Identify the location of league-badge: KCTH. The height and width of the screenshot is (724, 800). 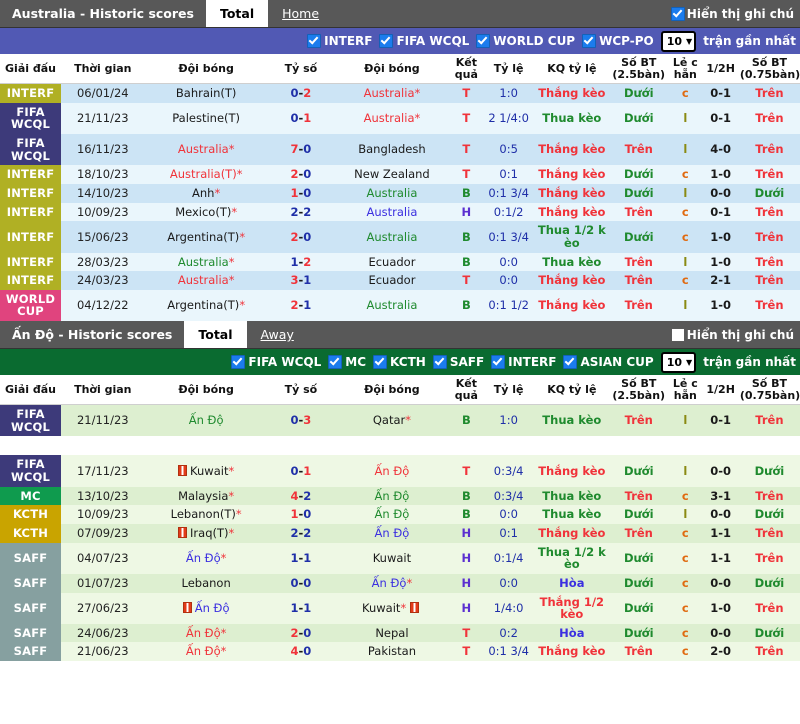
(31, 514).